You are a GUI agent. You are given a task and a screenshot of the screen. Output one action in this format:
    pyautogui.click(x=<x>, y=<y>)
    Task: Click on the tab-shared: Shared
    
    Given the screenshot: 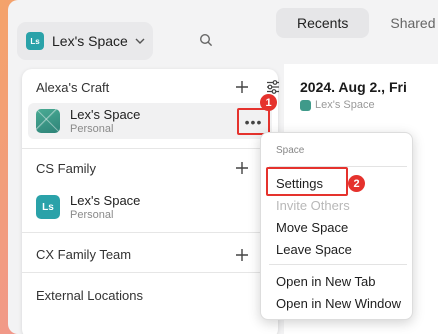 What is the action you would take?
    pyautogui.click(x=403, y=23)
    